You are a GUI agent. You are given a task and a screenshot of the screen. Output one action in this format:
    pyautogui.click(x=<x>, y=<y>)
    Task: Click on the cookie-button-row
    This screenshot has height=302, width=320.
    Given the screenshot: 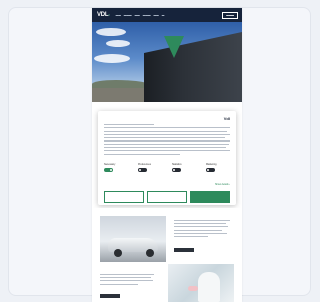 What is the action you would take?
    pyautogui.click(x=167, y=197)
    